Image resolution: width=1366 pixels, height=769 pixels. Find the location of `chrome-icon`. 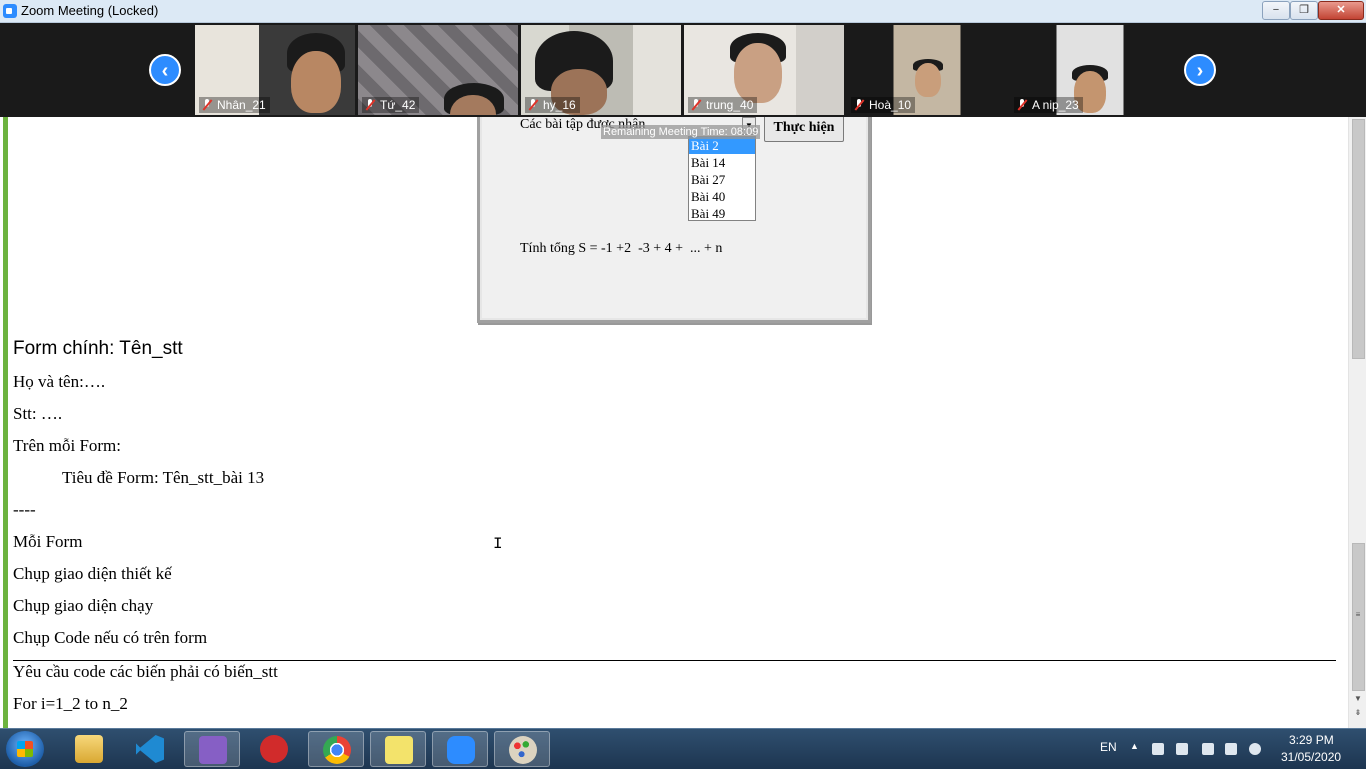

chrome-icon is located at coordinates (337, 750).